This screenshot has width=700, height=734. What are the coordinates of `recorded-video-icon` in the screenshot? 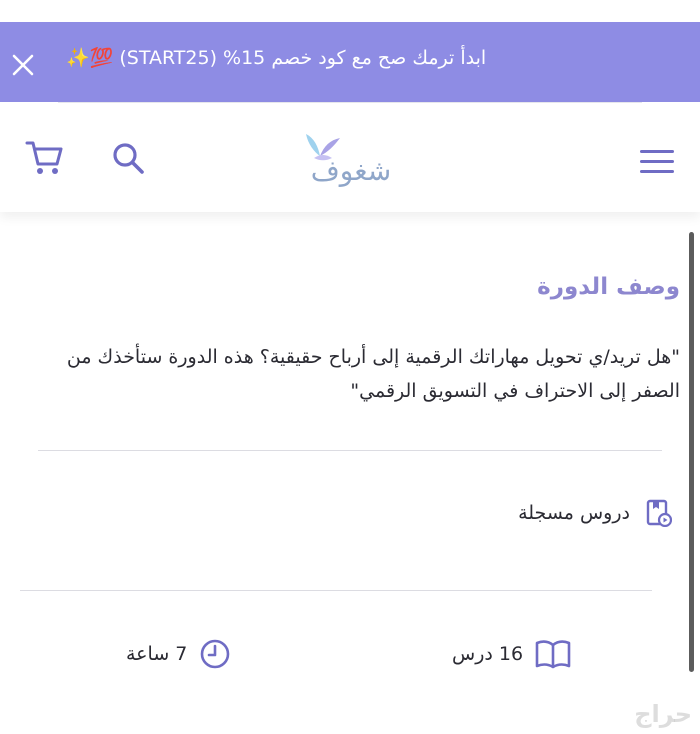 It's located at (659, 513).